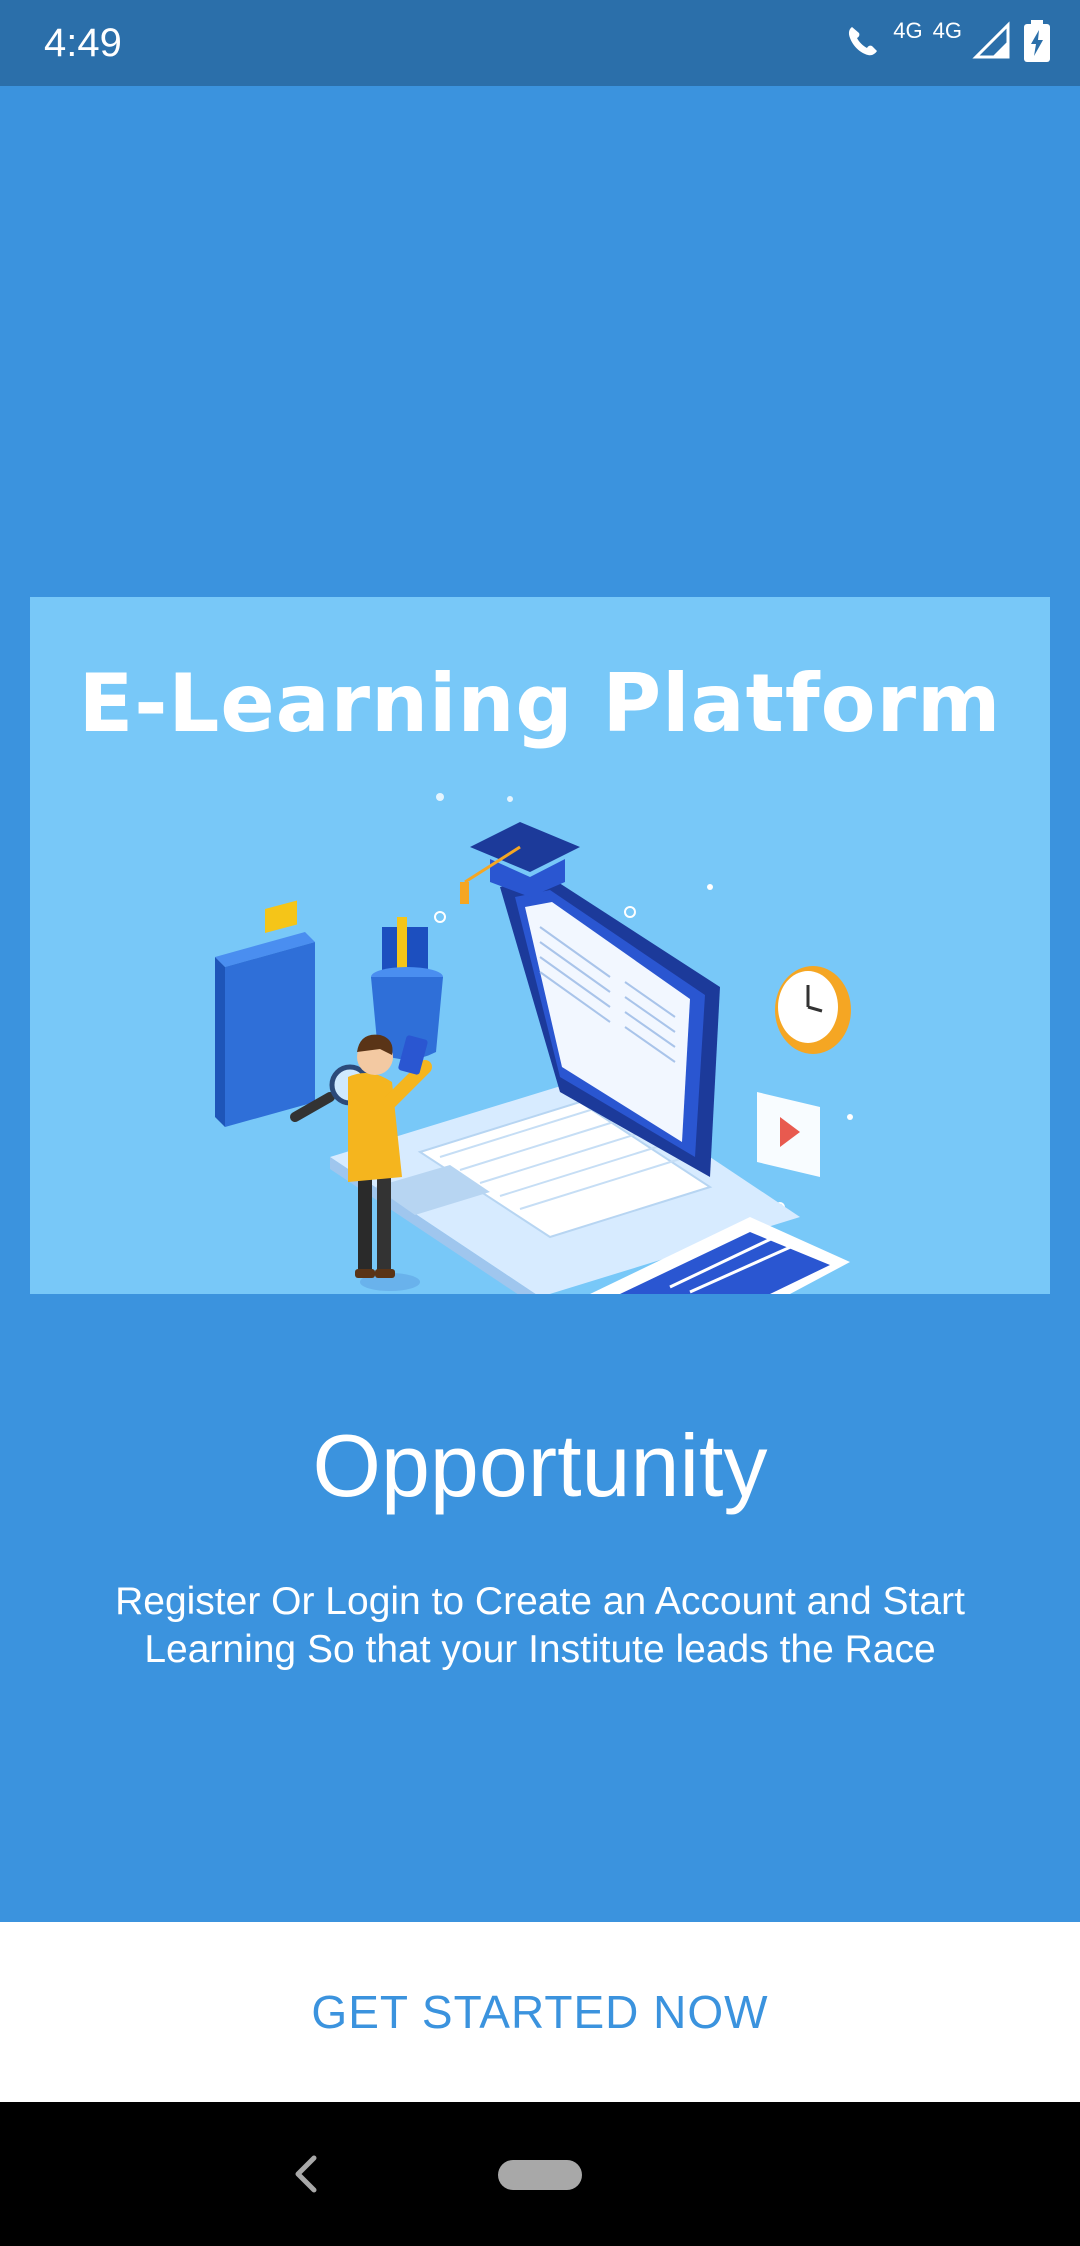 The height and width of the screenshot is (2246, 1080). Describe the element at coordinates (908, 30) in the screenshot. I see `network-type-label: 4G` at that location.